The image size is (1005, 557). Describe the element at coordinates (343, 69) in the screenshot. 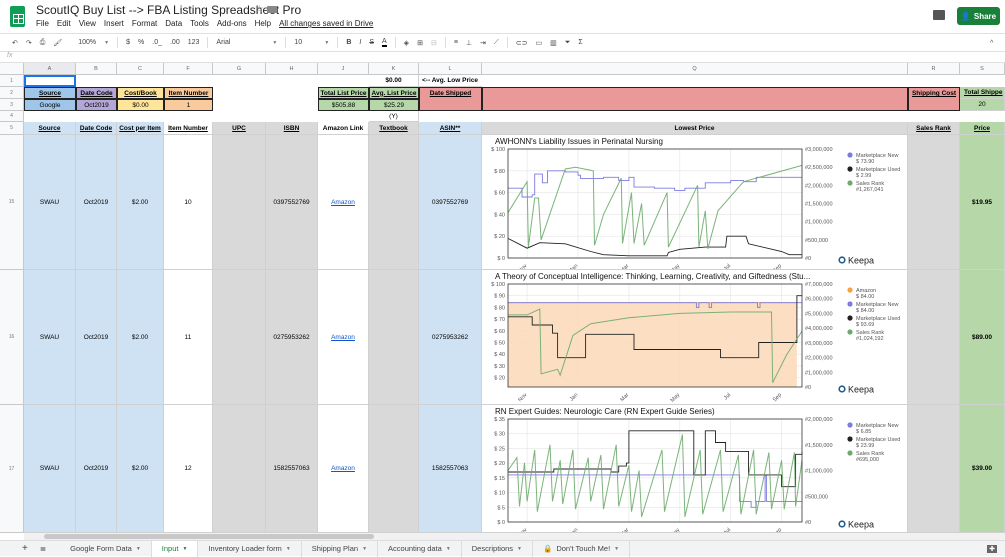

I see `column-header-j: J` at that location.